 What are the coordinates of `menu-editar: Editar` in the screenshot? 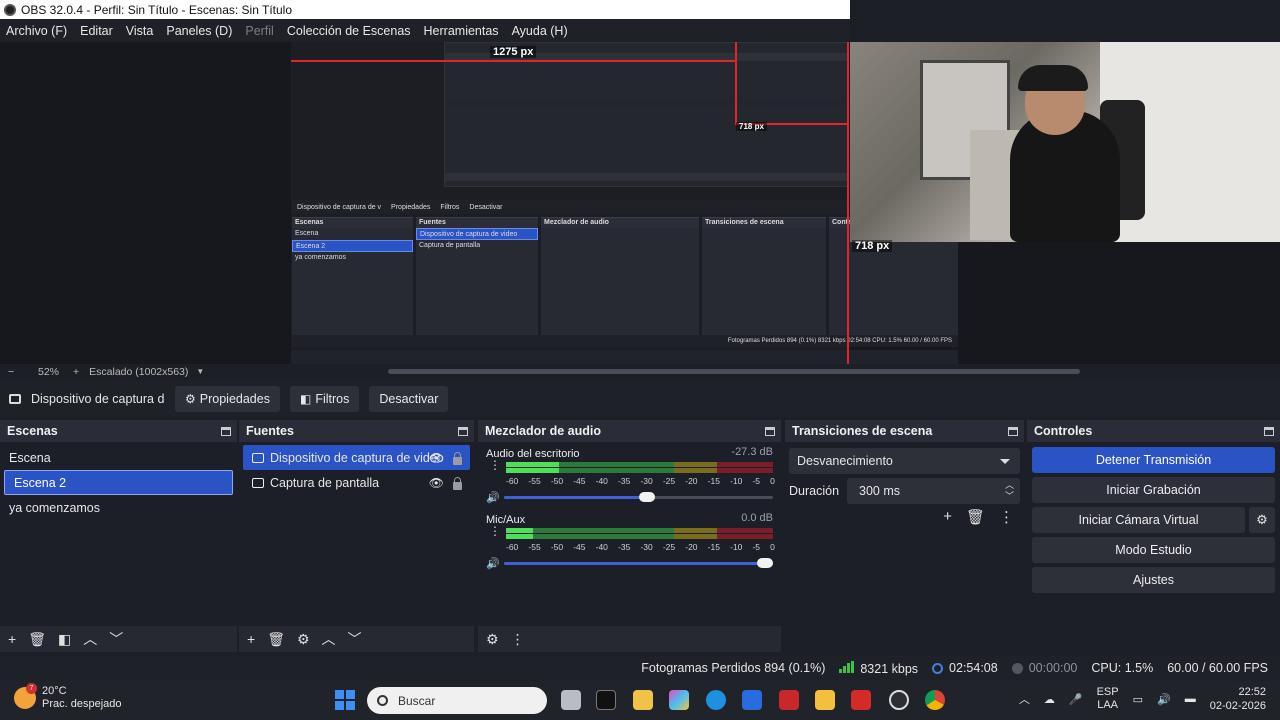 It's located at (96, 31).